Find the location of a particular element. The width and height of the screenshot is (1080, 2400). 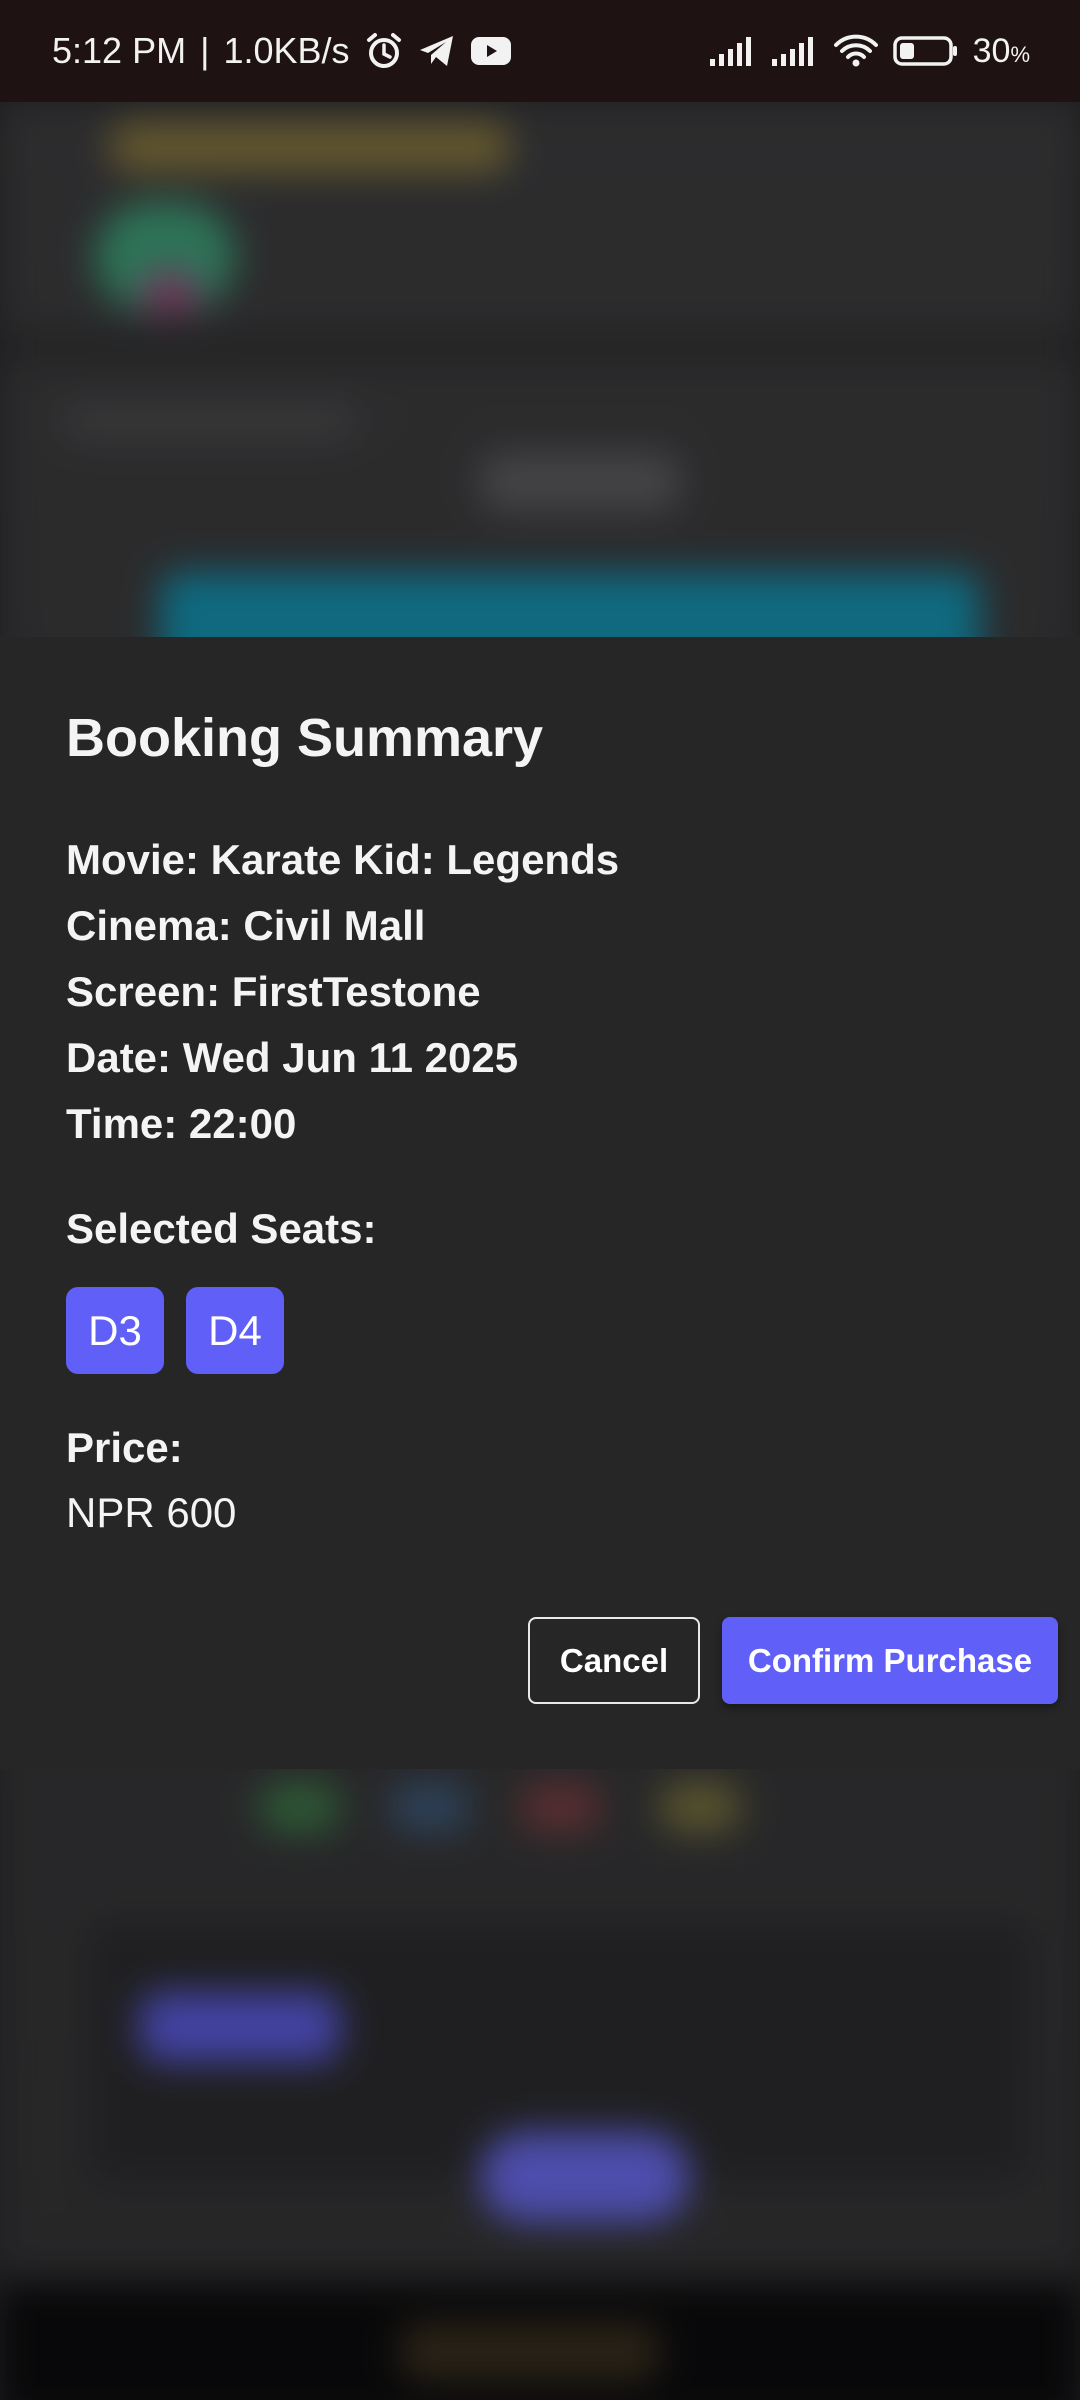

wifi-icon is located at coordinates (856, 51).